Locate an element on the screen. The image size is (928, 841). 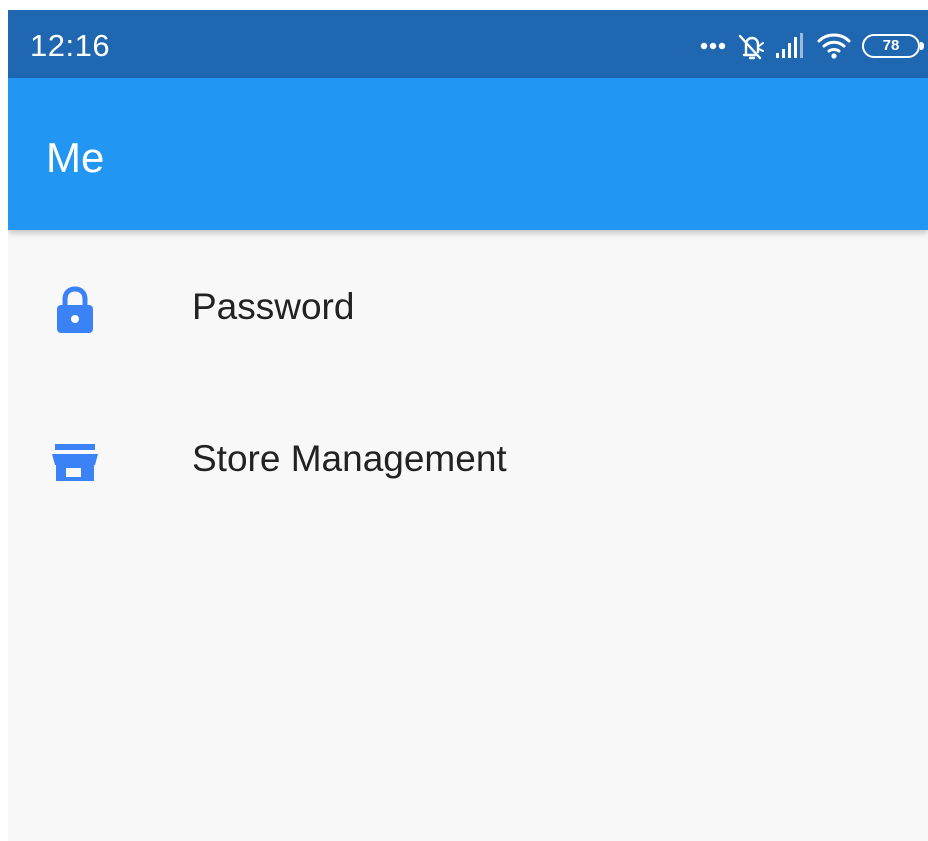
password-label: Password is located at coordinates (273, 306).